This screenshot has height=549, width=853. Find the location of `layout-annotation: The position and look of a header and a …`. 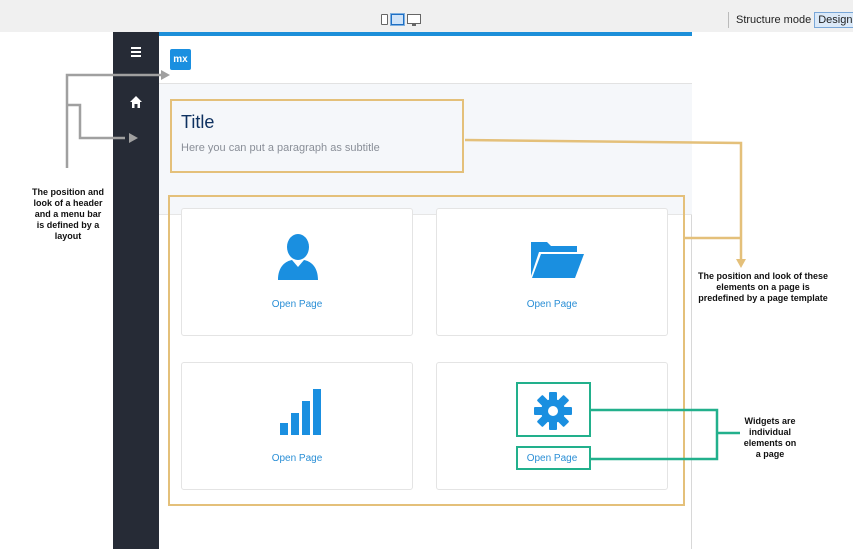

layout-annotation: The position and look of a header and a … is located at coordinates (68, 214).